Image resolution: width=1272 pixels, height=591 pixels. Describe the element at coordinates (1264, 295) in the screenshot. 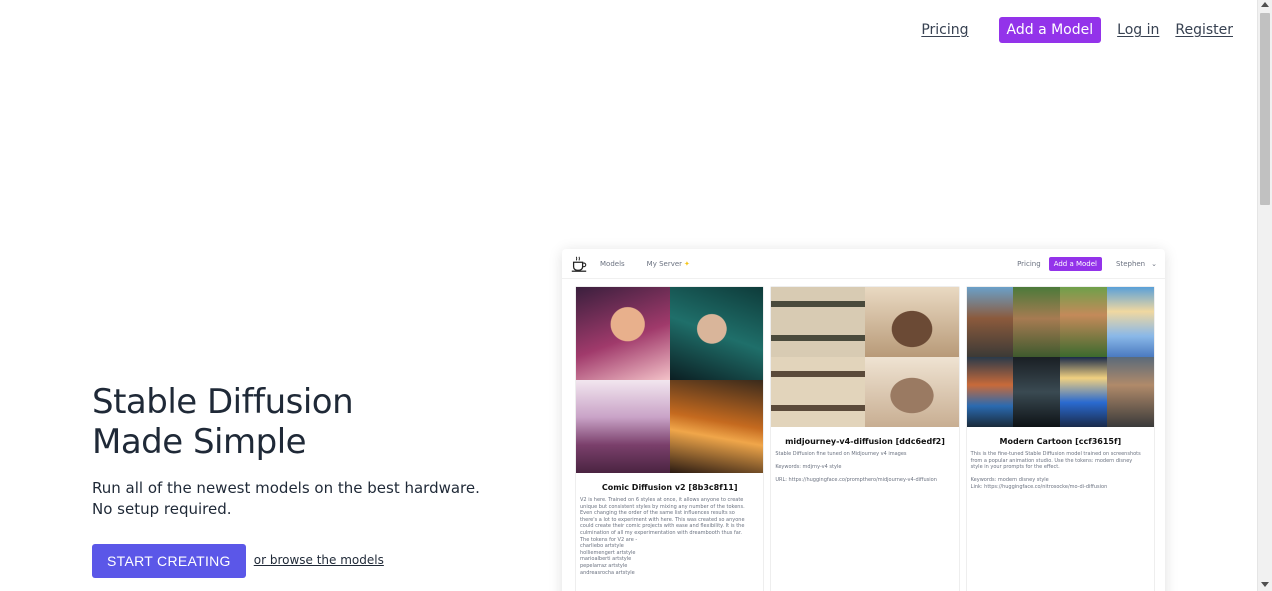

I see `page-scrollbar` at that location.